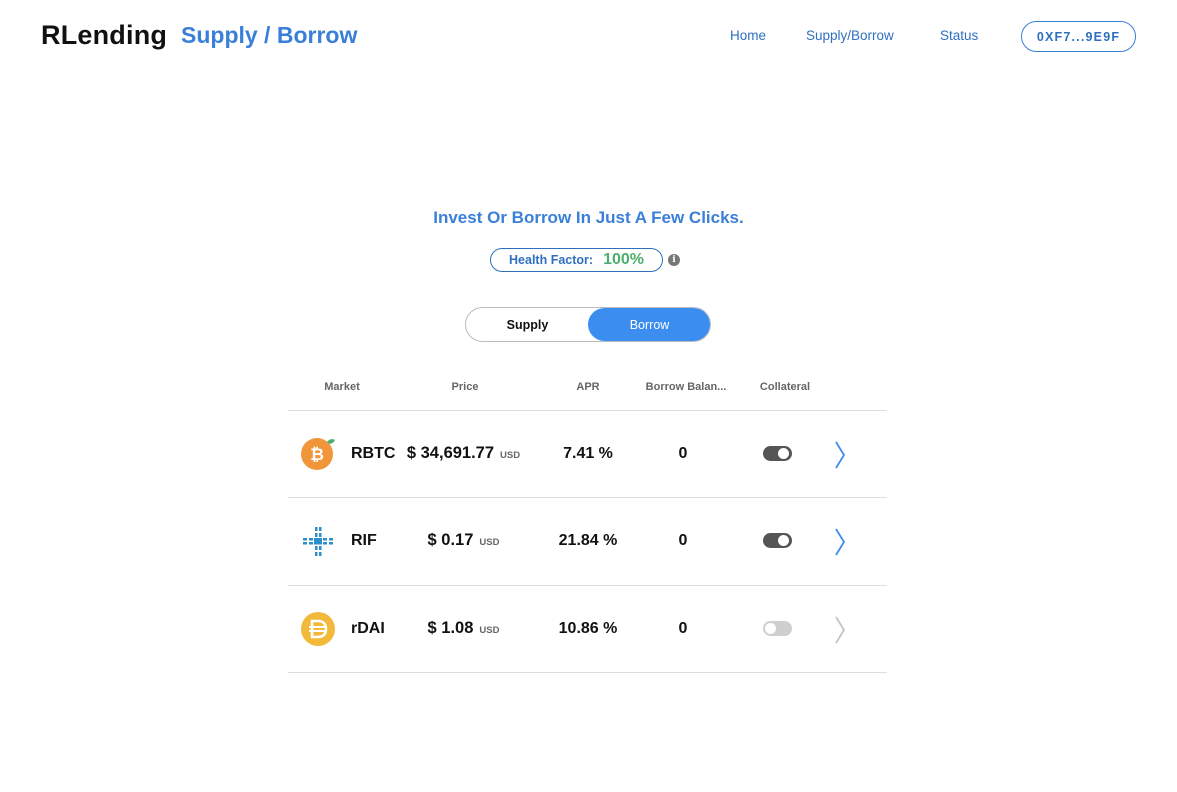 The image size is (1177, 792). I want to click on table-row: RIF $ 0.17 USD 21.84 % 0, so click(587, 541).